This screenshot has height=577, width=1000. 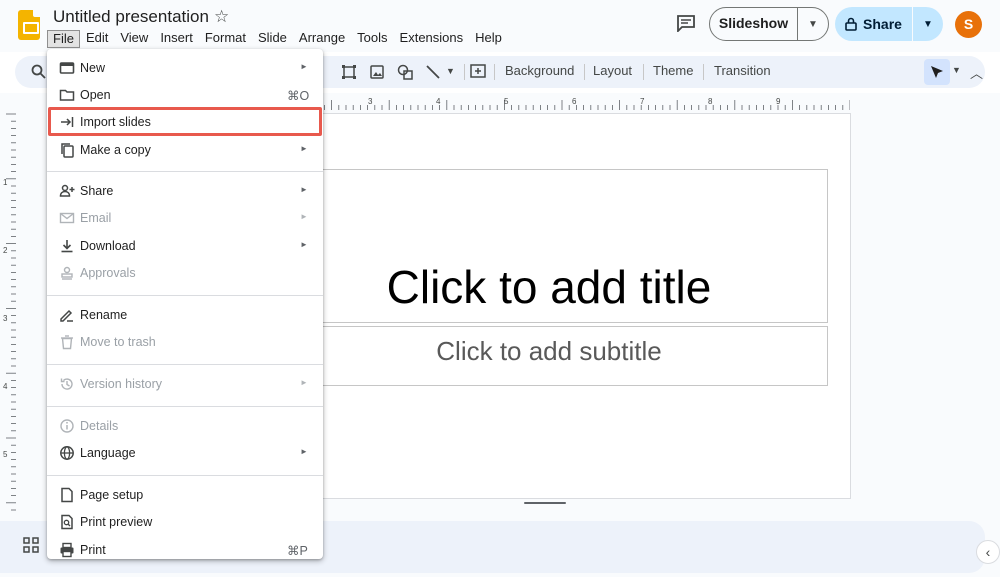 What do you see at coordinates (561, 103) in the screenshot?
I see `horizontal-ruler: 3 4 5 6 7 8 9` at bounding box center [561, 103].